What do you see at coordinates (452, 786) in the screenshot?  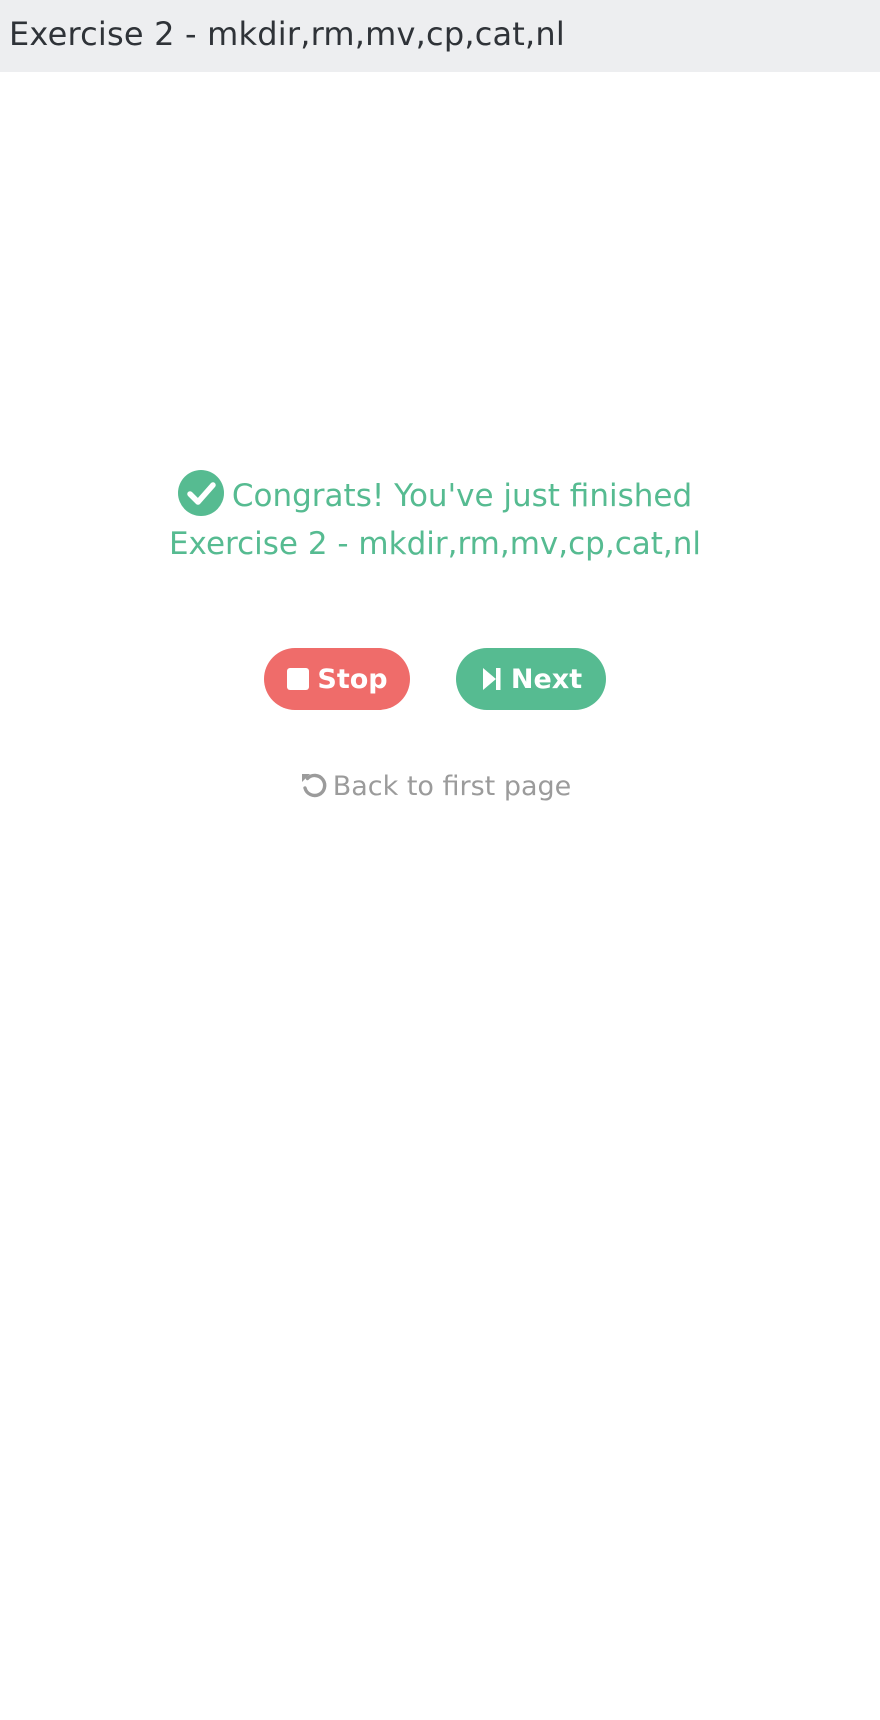 I see `back-link-label: Back to first page` at bounding box center [452, 786].